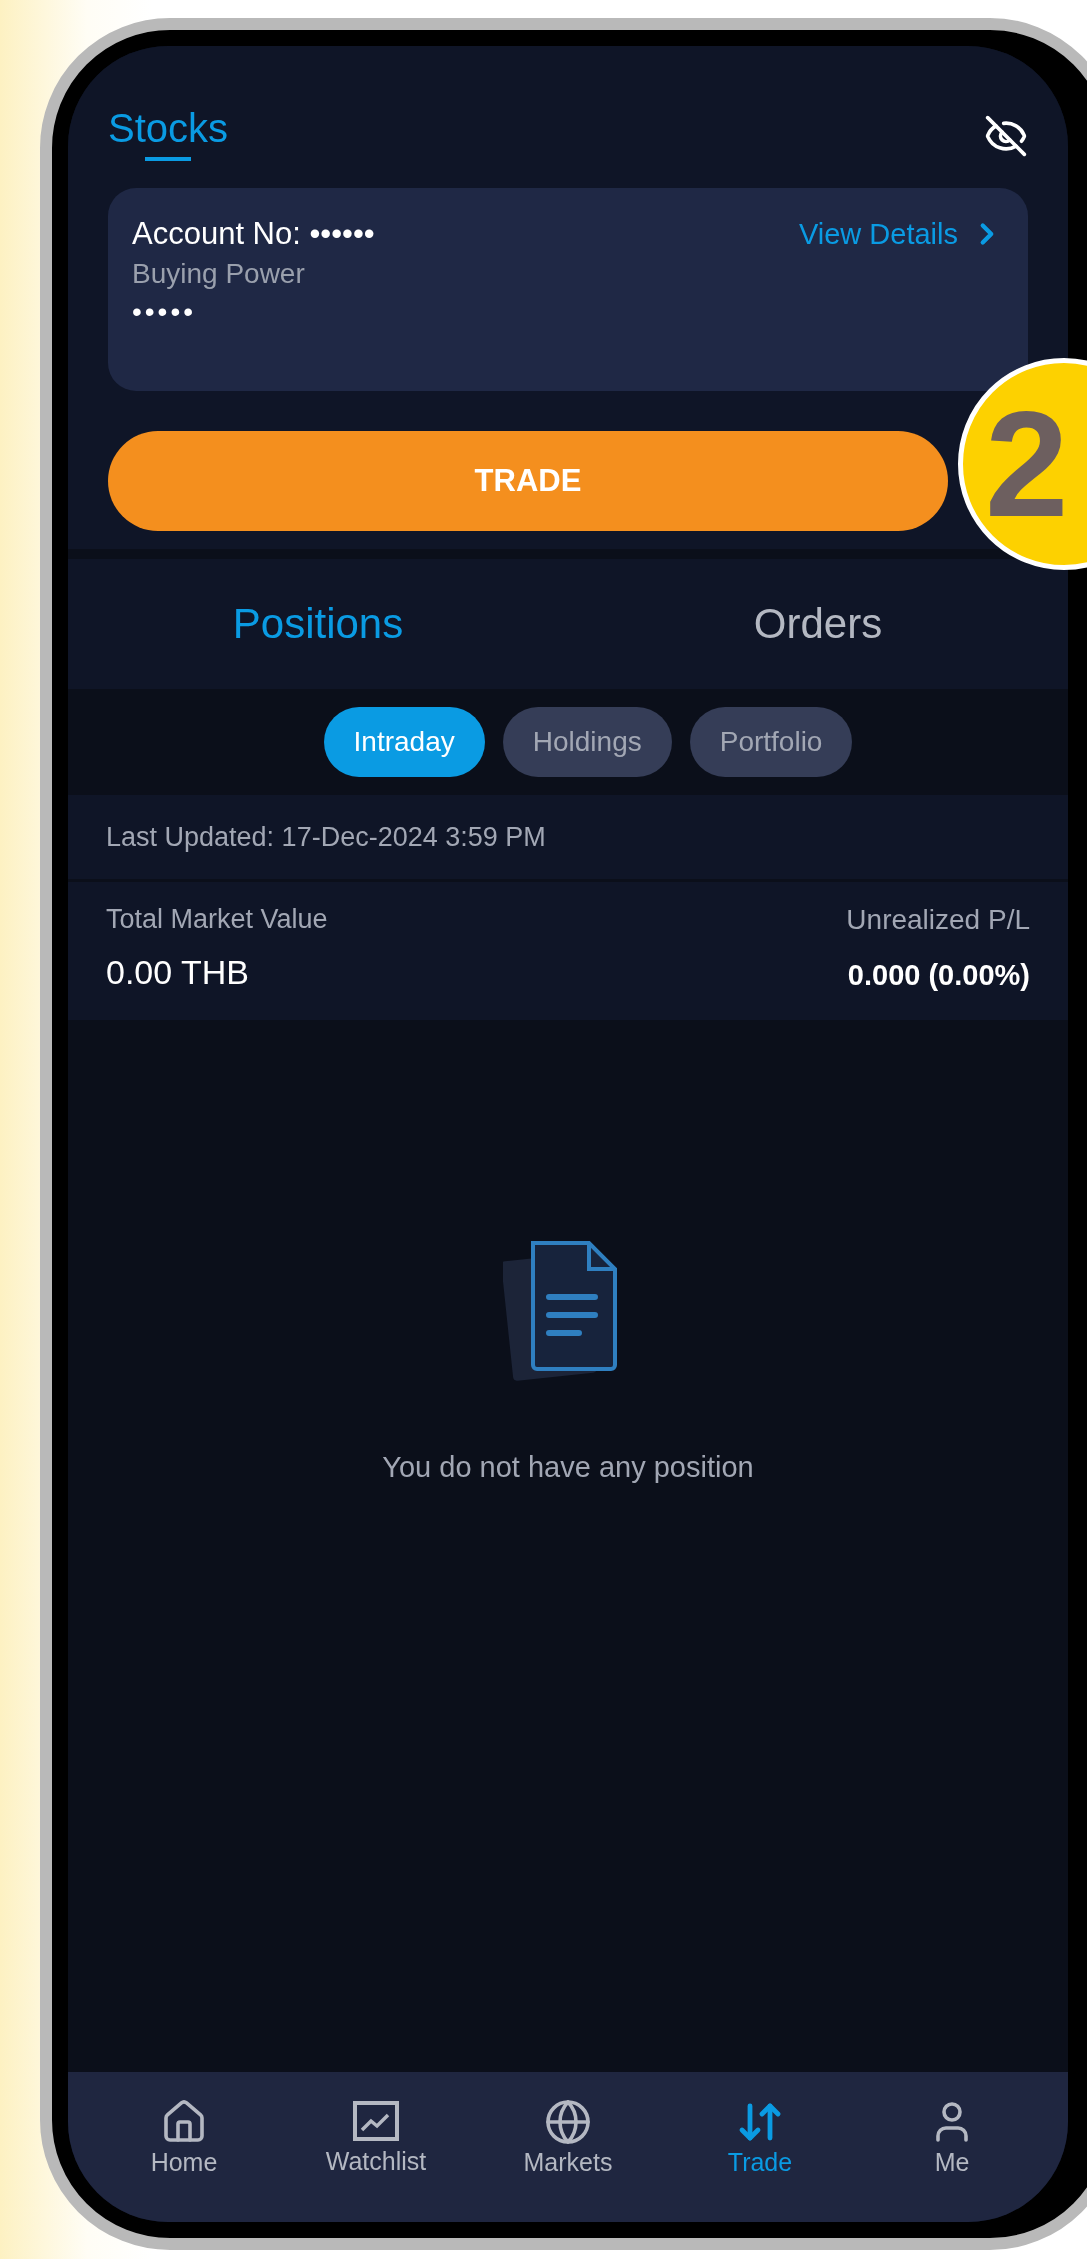 This screenshot has height=2259, width=1087. What do you see at coordinates (587, 742) in the screenshot?
I see `filter-chip: Holdings` at bounding box center [587, 742].